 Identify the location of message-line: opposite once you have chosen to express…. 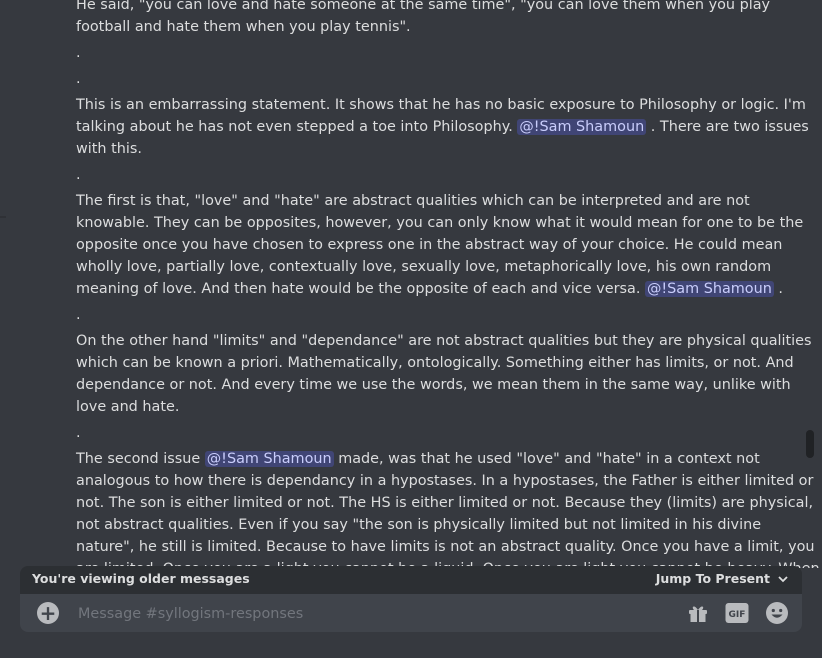
(429, 245).